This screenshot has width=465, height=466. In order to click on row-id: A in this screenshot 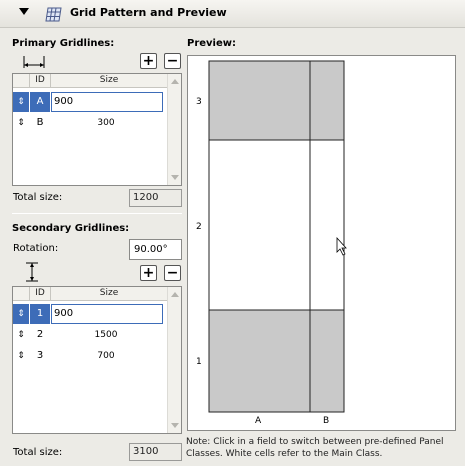, I will do `click(40, 102)`.